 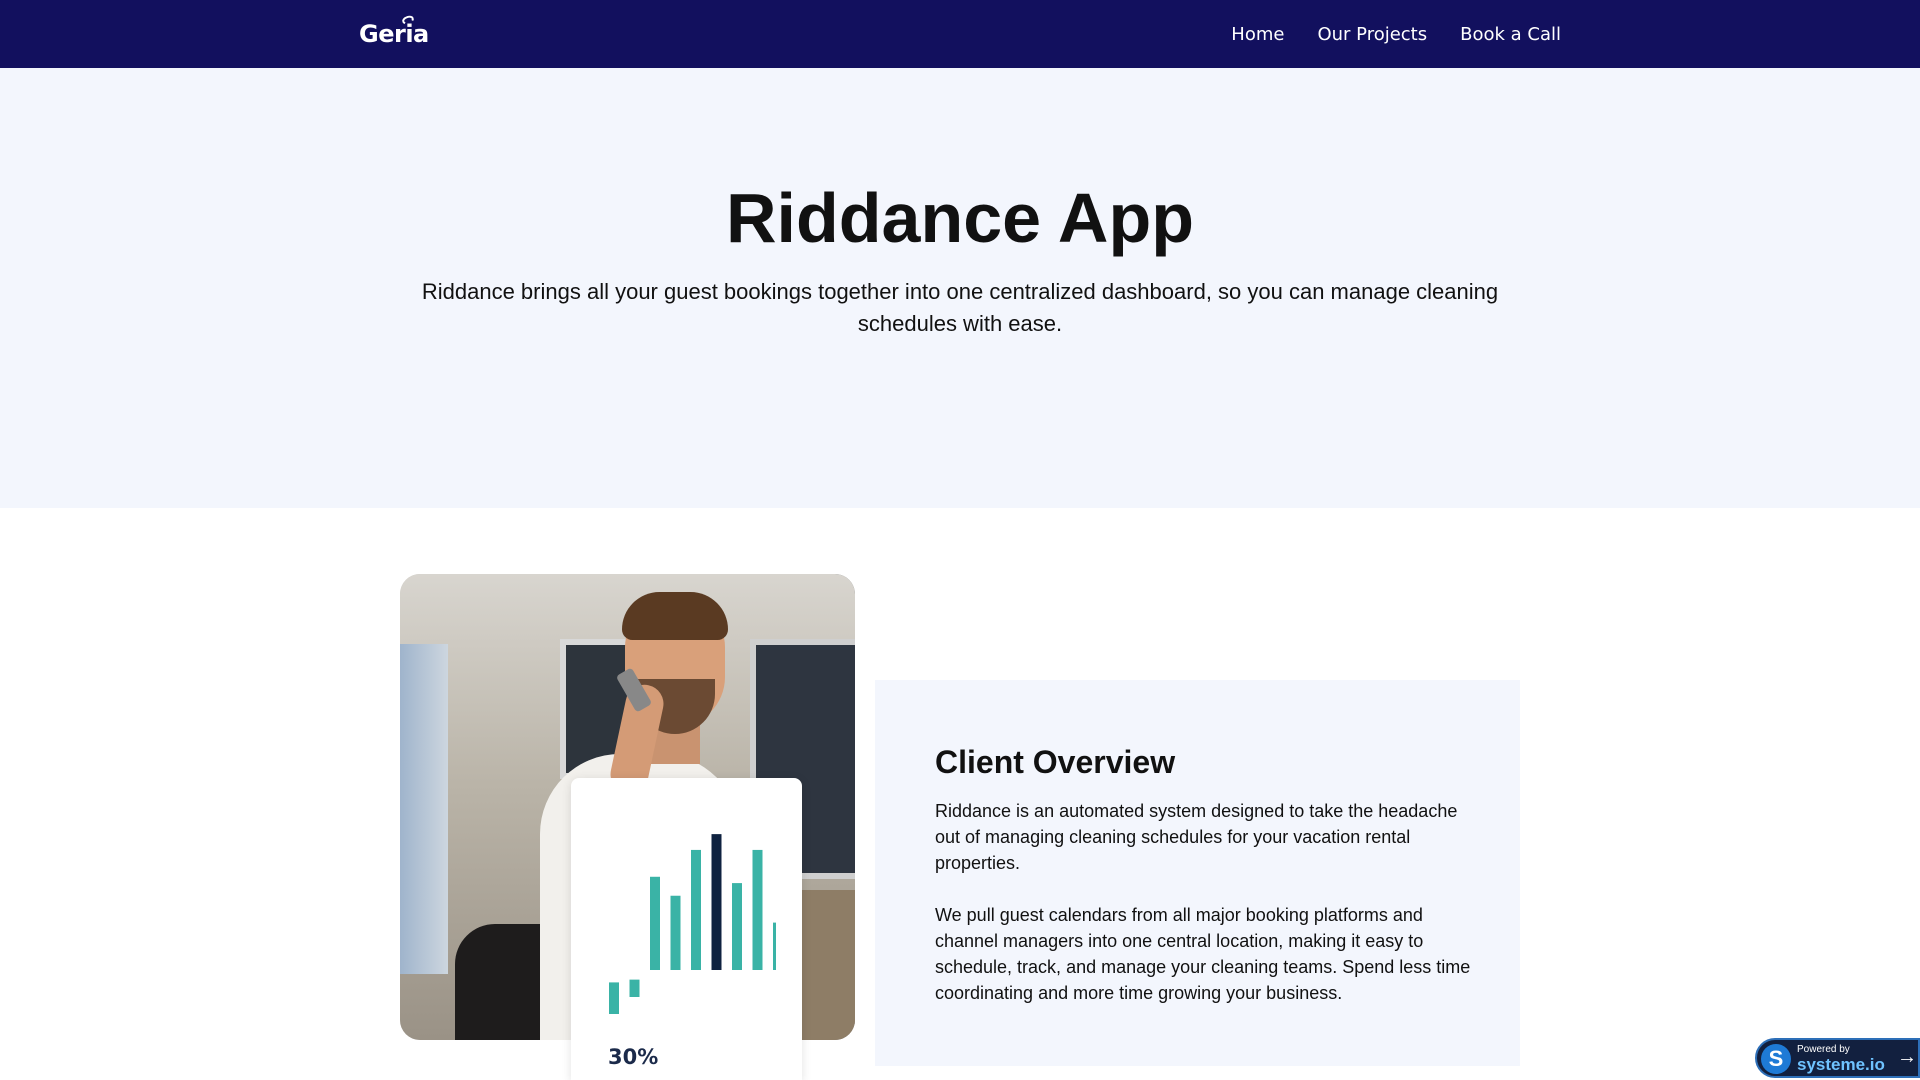 I want to click on nav-links: Home Our Projects Book a Call, so click(x=1396, y=34).